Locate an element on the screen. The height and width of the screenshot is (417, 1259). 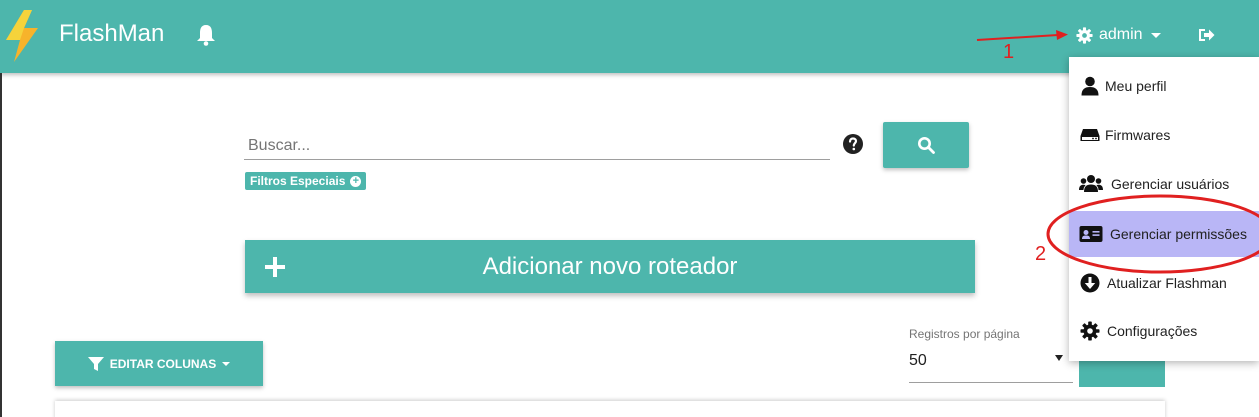
id-card-icon is located at coordinates (1091, 234).